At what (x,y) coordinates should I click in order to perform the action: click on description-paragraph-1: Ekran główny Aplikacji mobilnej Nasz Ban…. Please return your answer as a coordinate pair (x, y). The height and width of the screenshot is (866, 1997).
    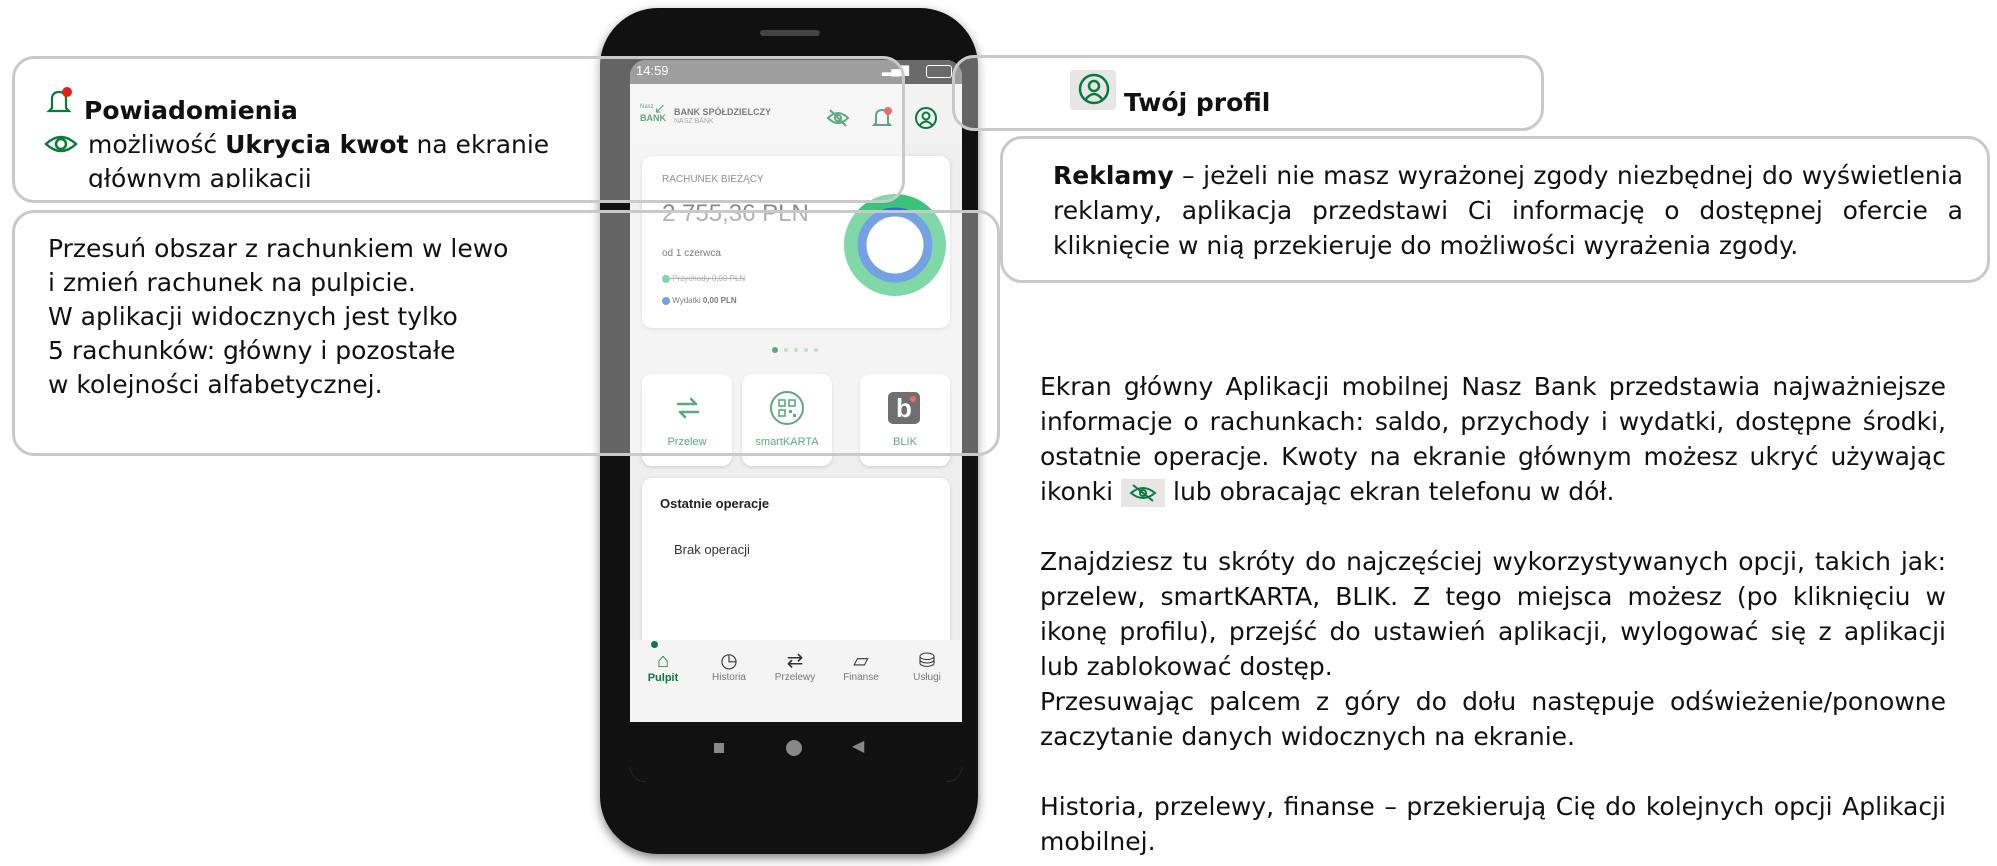
    Looking at the image, I should click on (1493, 439).